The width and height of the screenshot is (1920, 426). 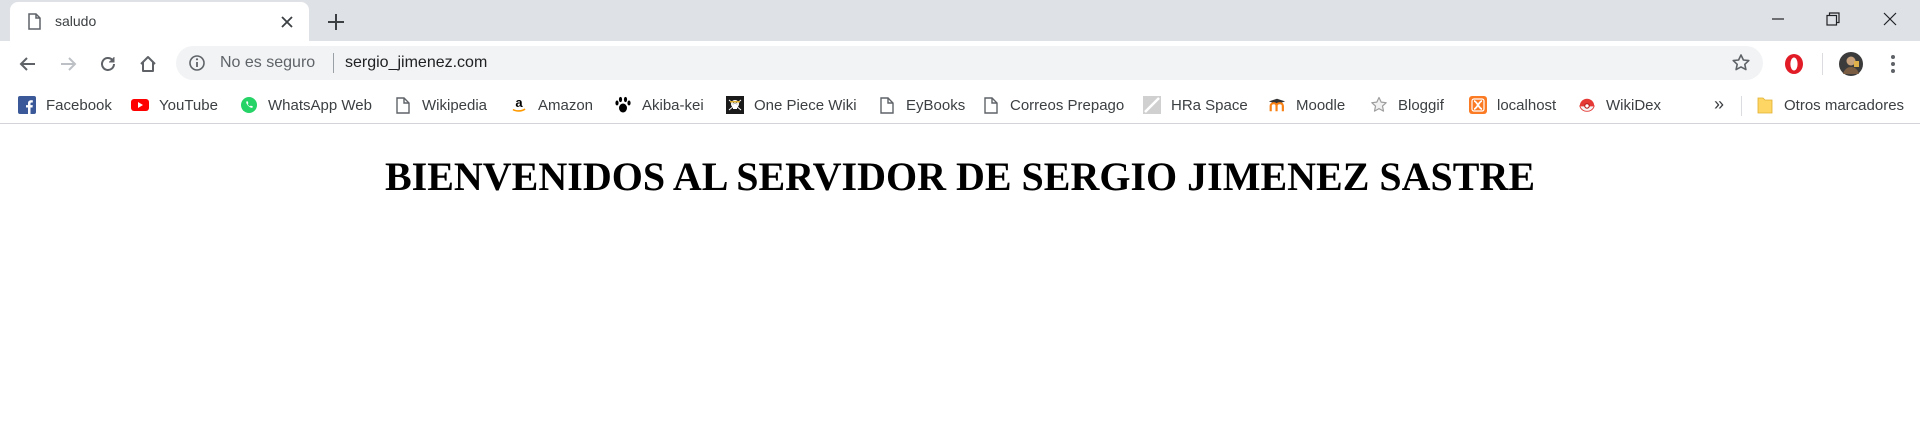 What do you see at coordinates (960, 20) in the screenshot?
I see `tab-strip: saludo` at bounding box center [960, 20].